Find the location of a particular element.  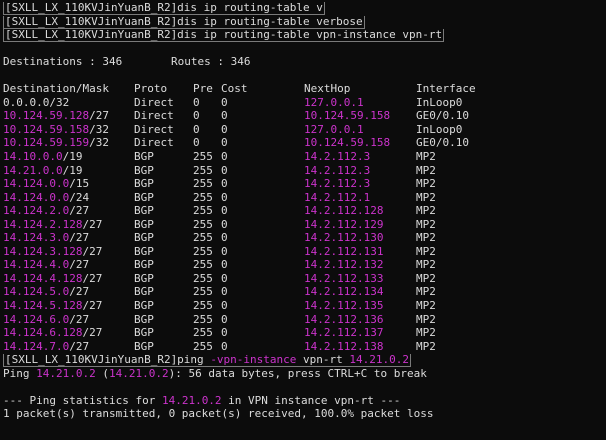

route-nexthop: 14.2.112.1 is located at coordinates (337, 197).